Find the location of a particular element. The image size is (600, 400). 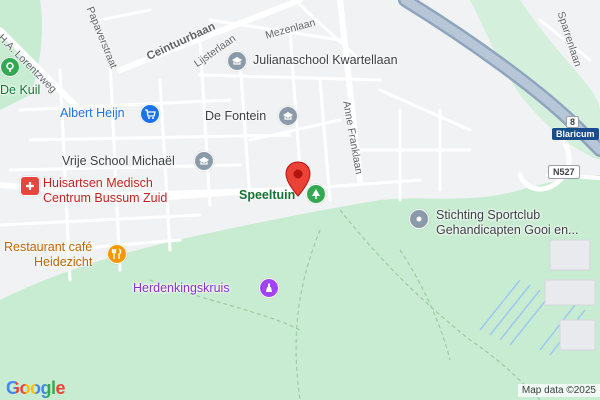

road-shield-route-8: 8 is located at coordinates (573, 122).